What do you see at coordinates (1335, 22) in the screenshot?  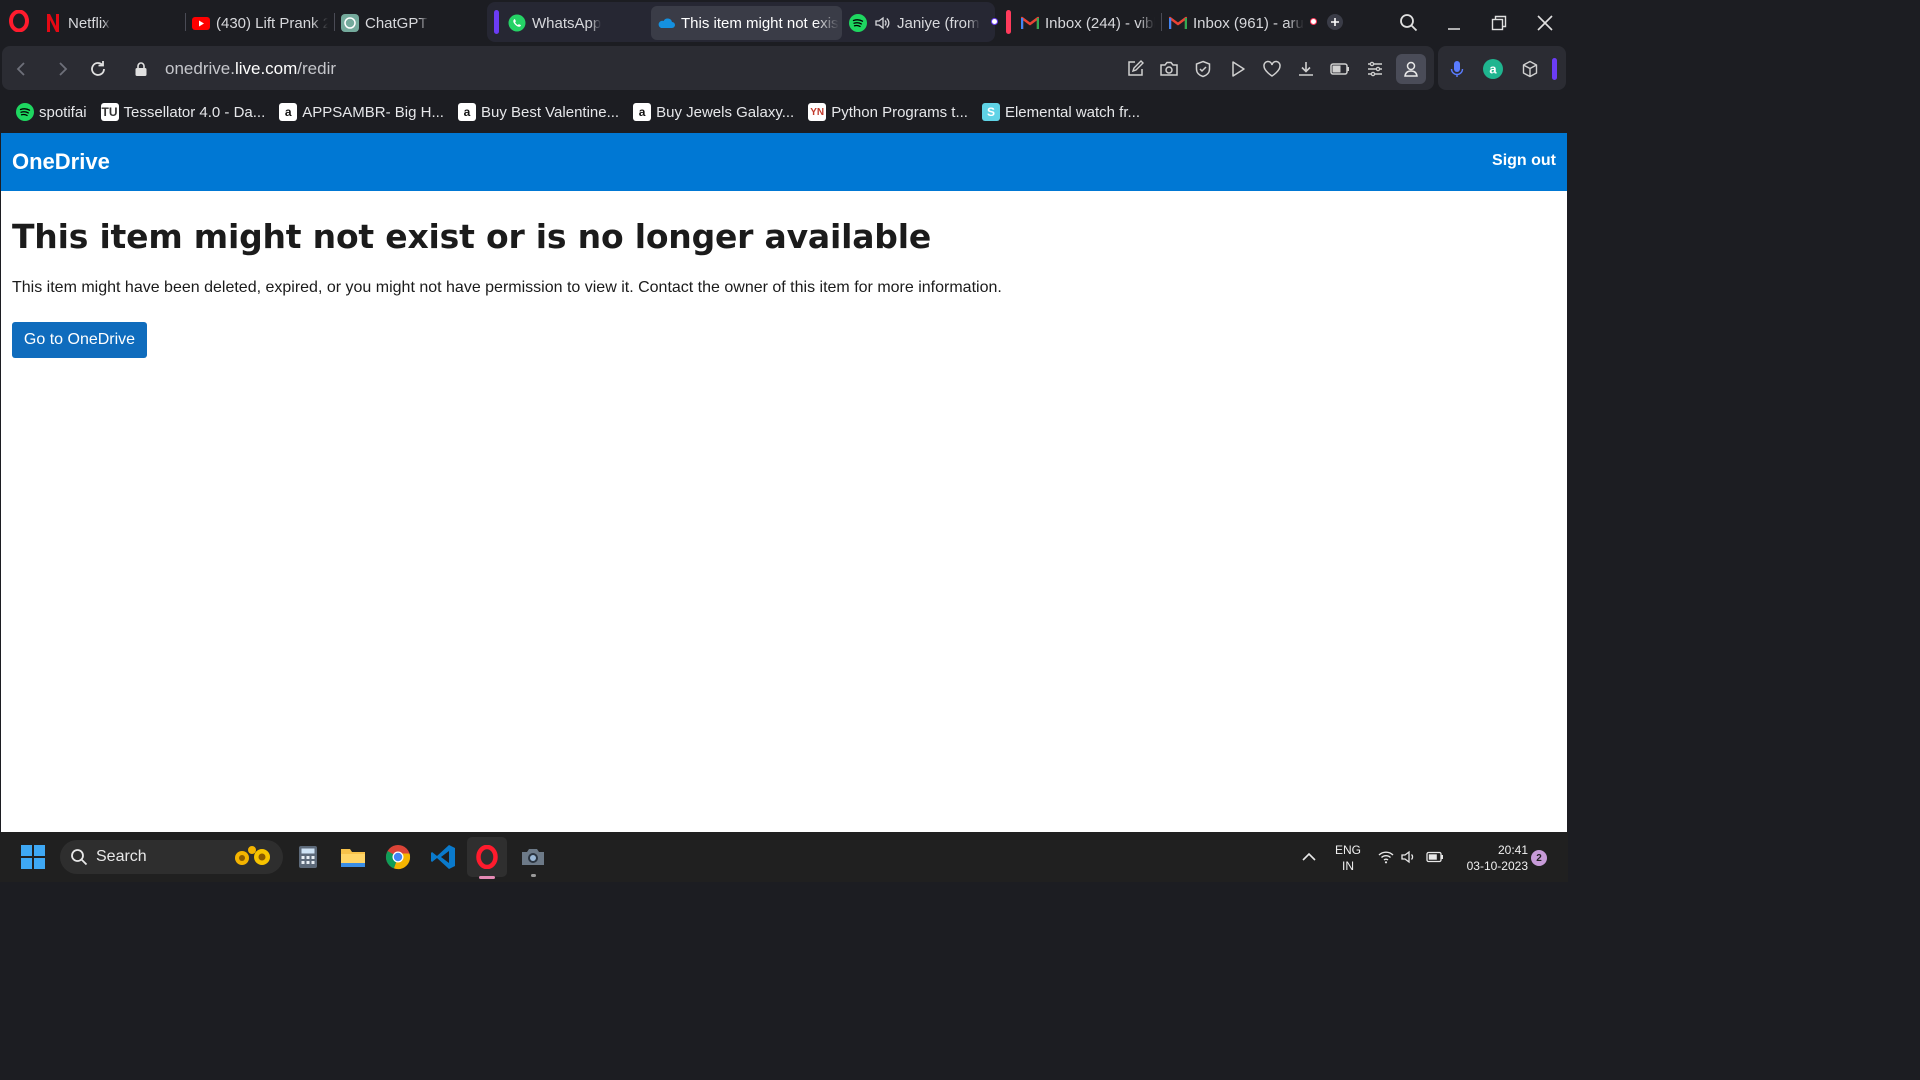 I see `new-tab-button` at bounding box center [1335, 22].